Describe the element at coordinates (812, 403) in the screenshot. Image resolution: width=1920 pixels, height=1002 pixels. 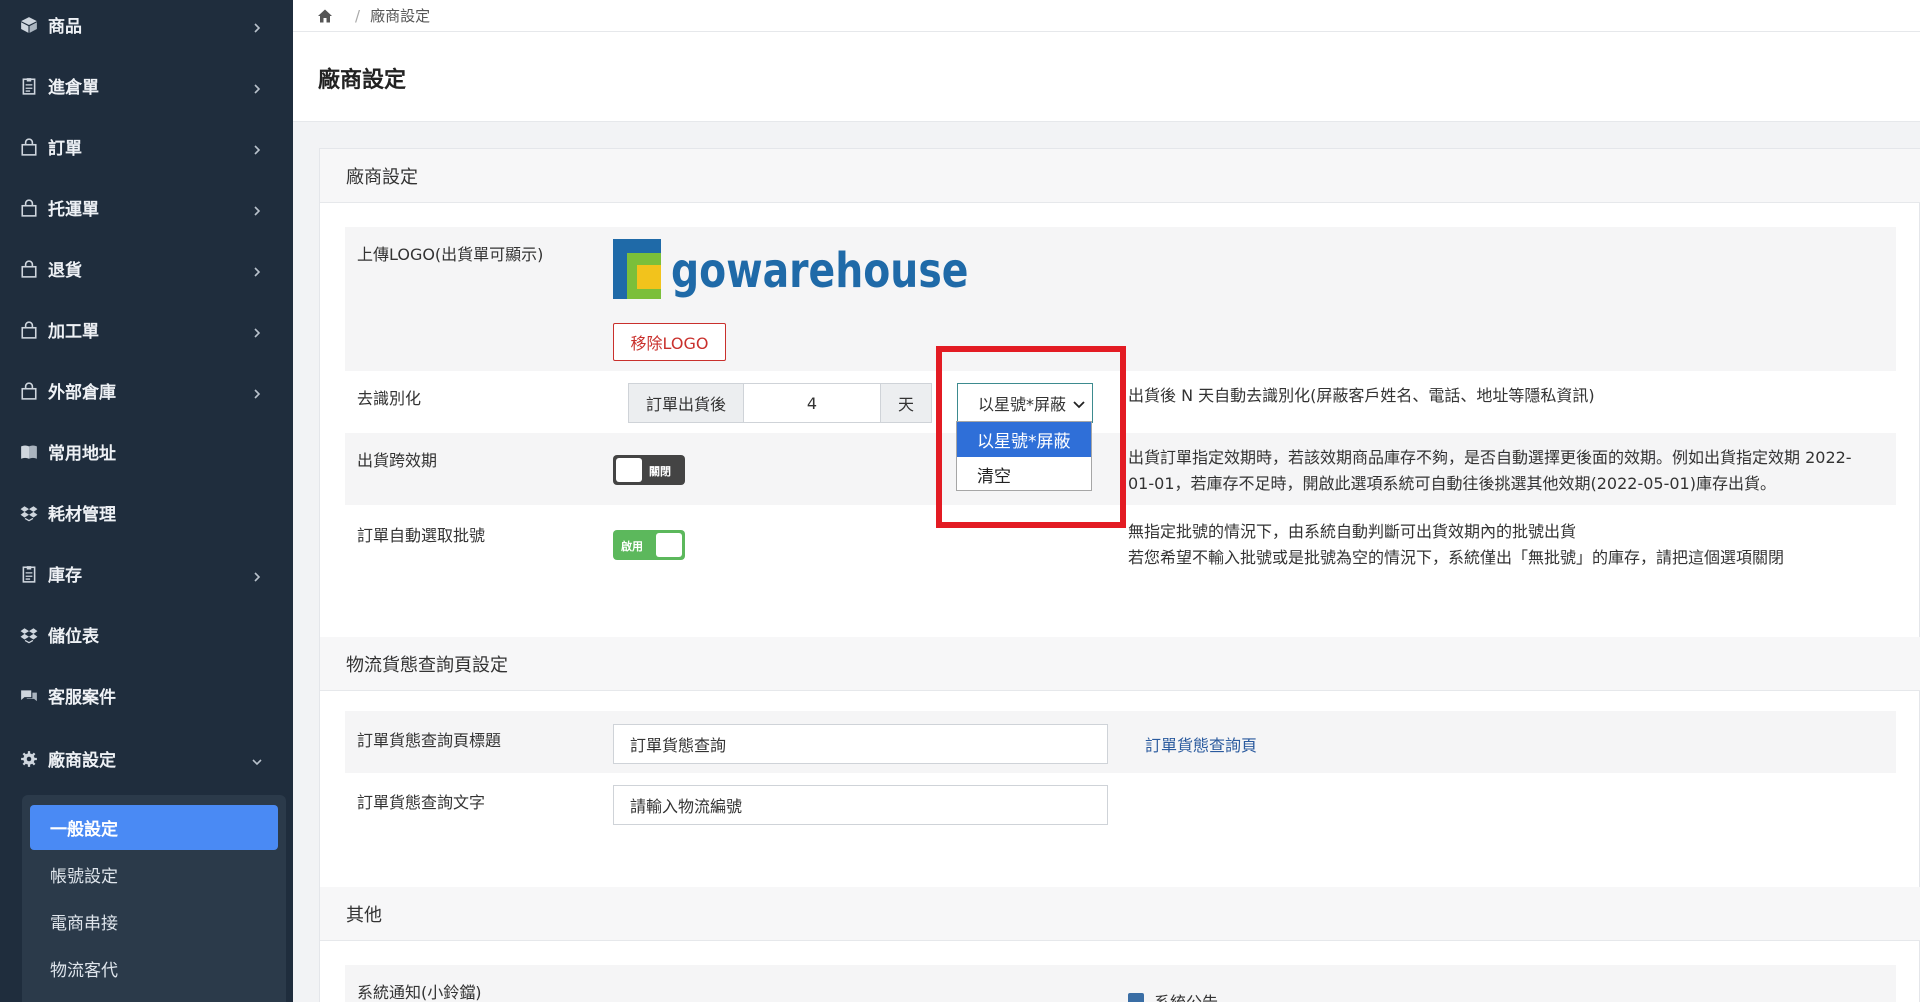
I see `deidentify-days-input: 4` at that location.